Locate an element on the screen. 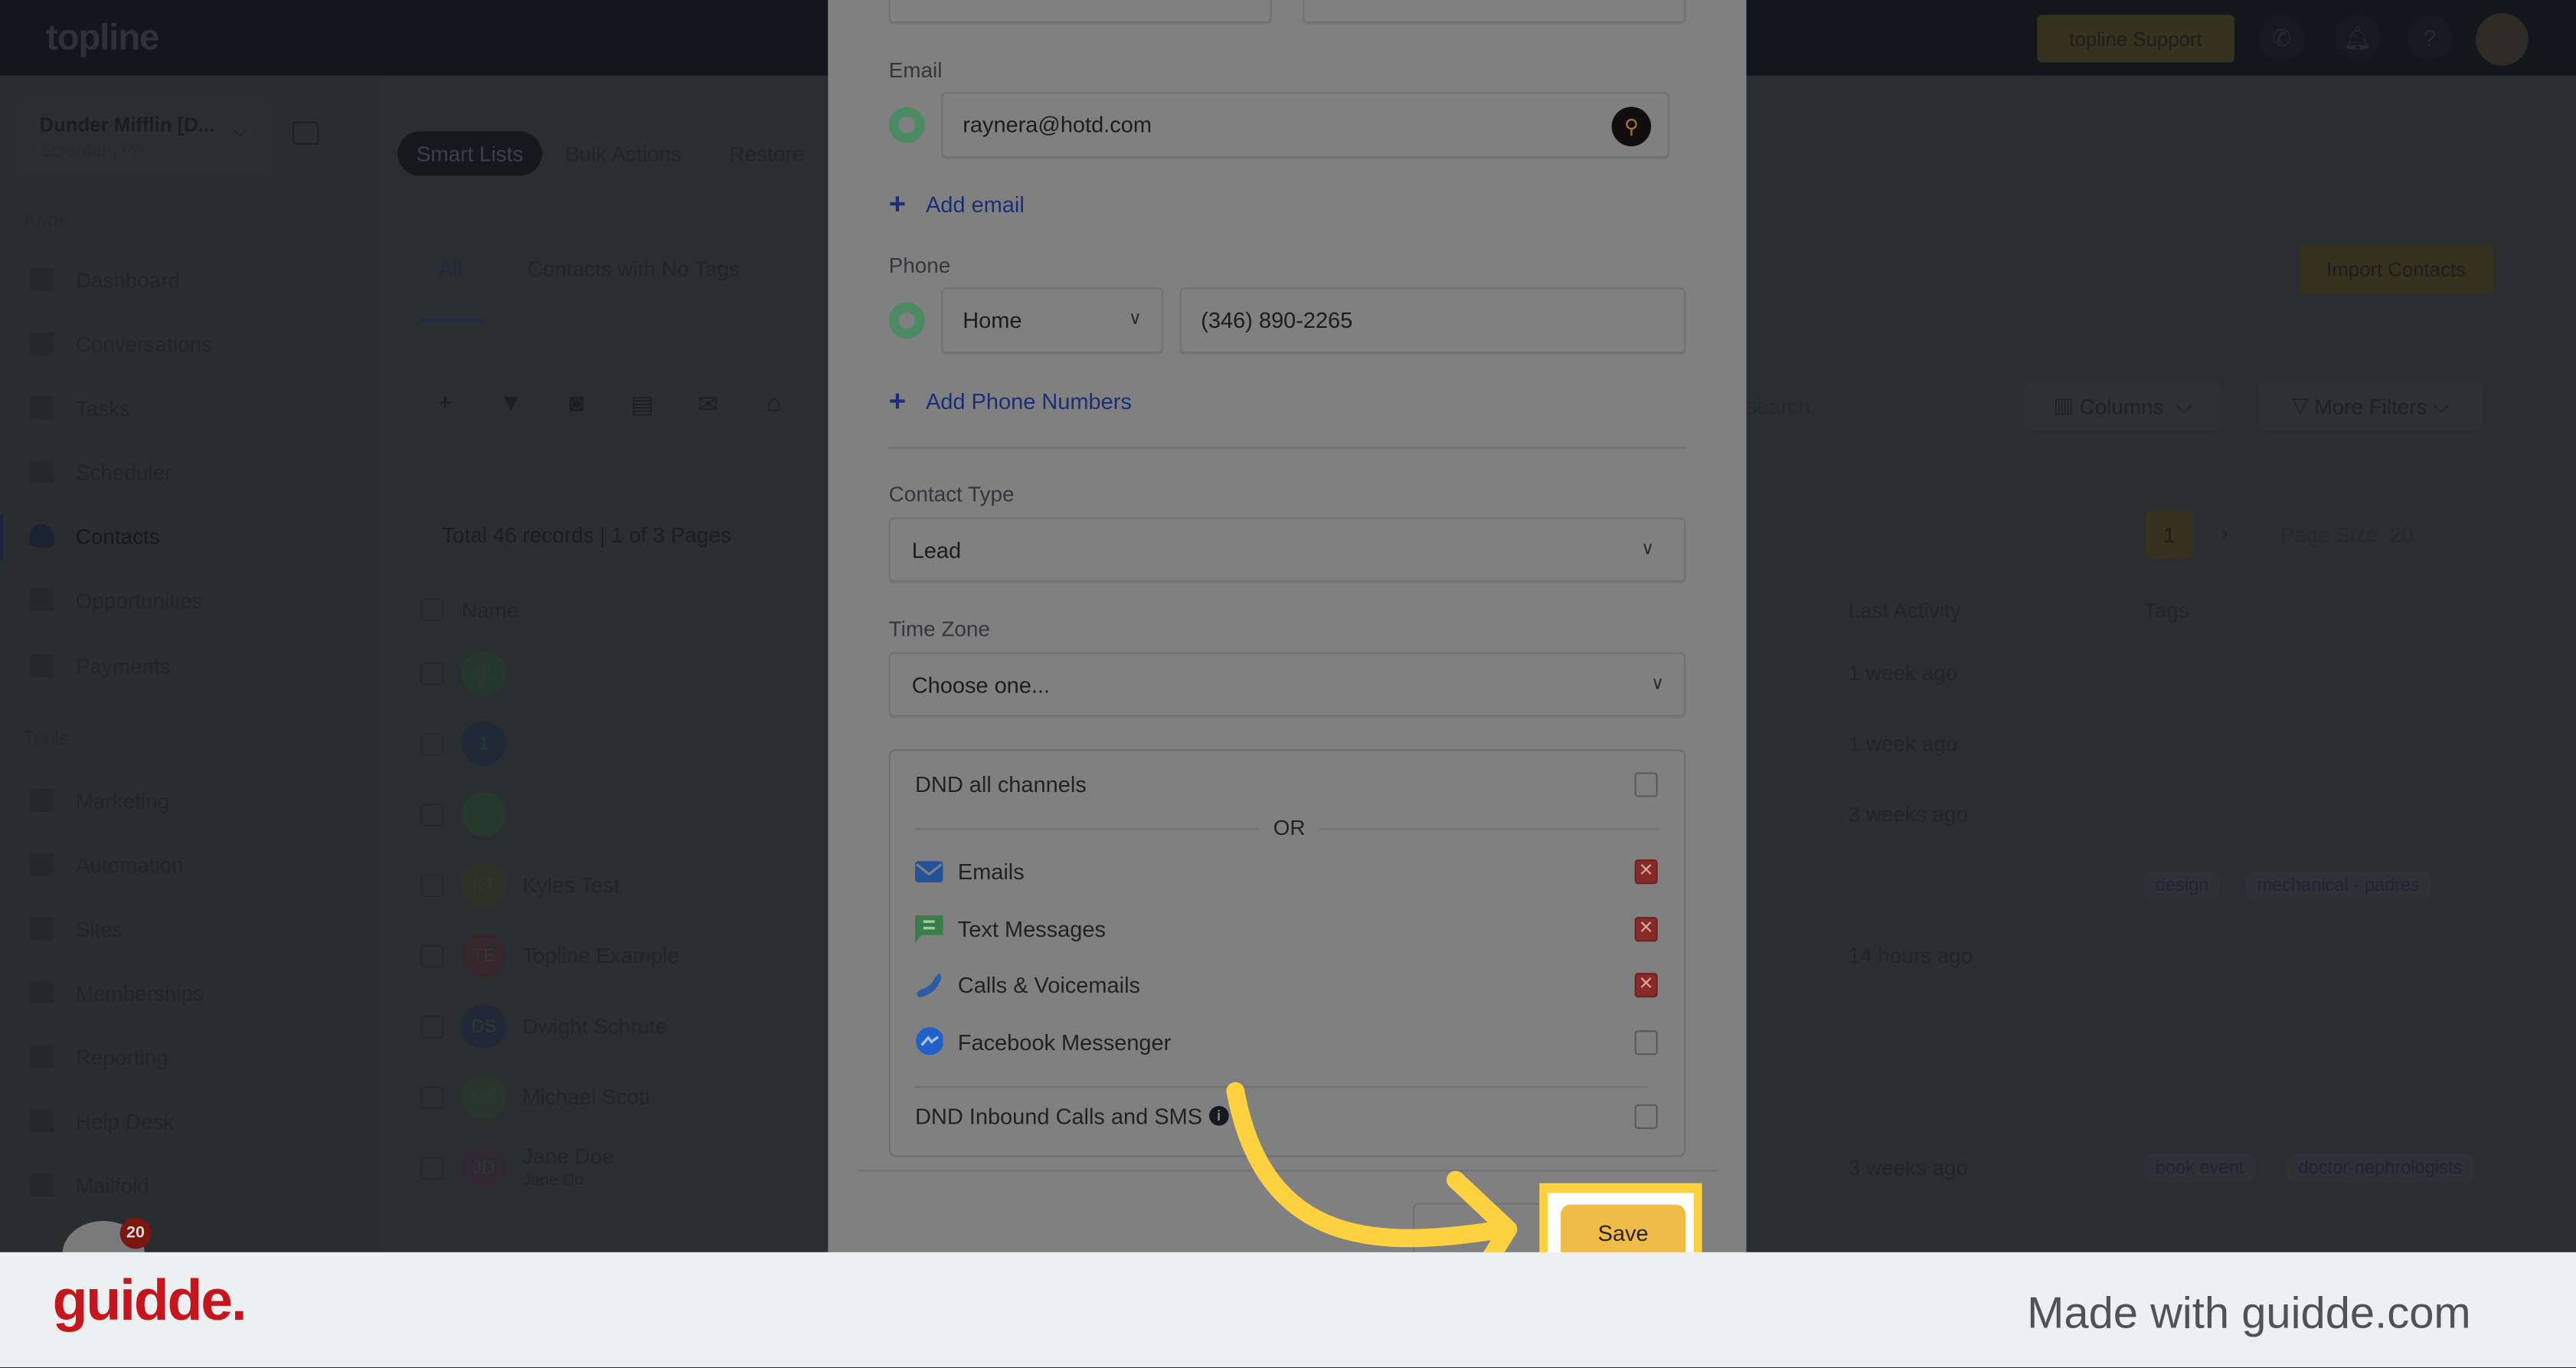 This screenshot has width=2576, height=1368. guidde-logo: guidde. is located at coordinates (149, 1300).